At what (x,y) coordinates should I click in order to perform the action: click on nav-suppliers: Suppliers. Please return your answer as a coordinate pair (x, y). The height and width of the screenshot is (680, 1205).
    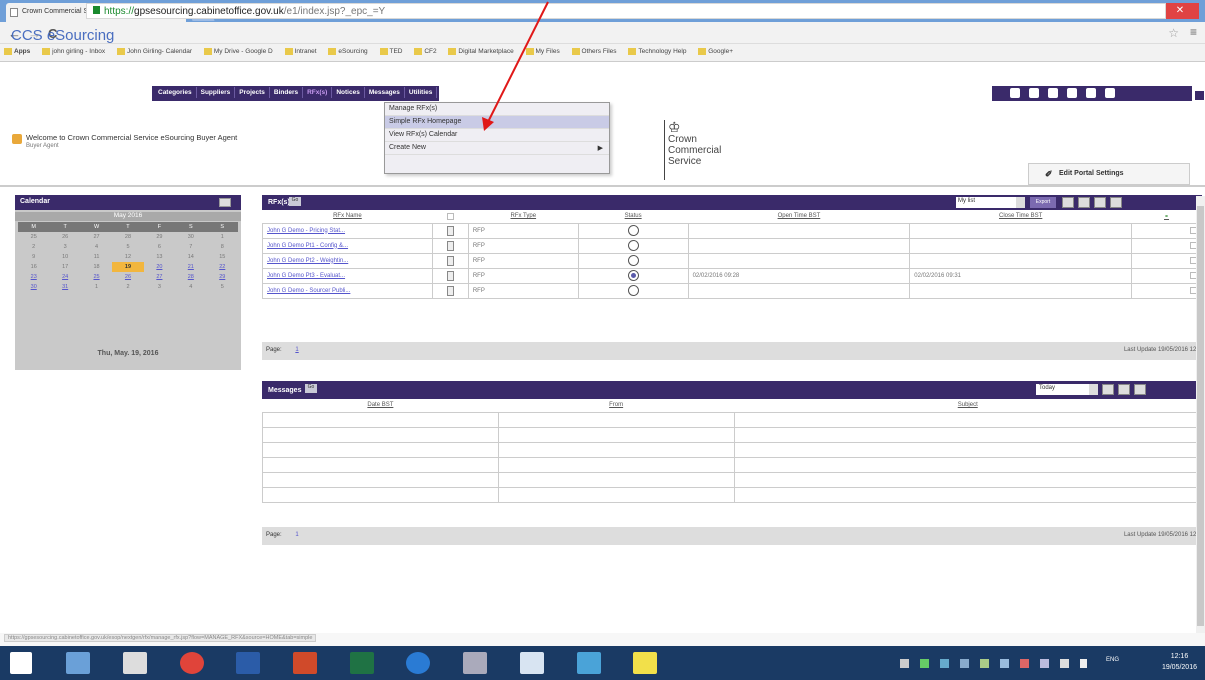
    Looking at the image, I should click on (216, 92).